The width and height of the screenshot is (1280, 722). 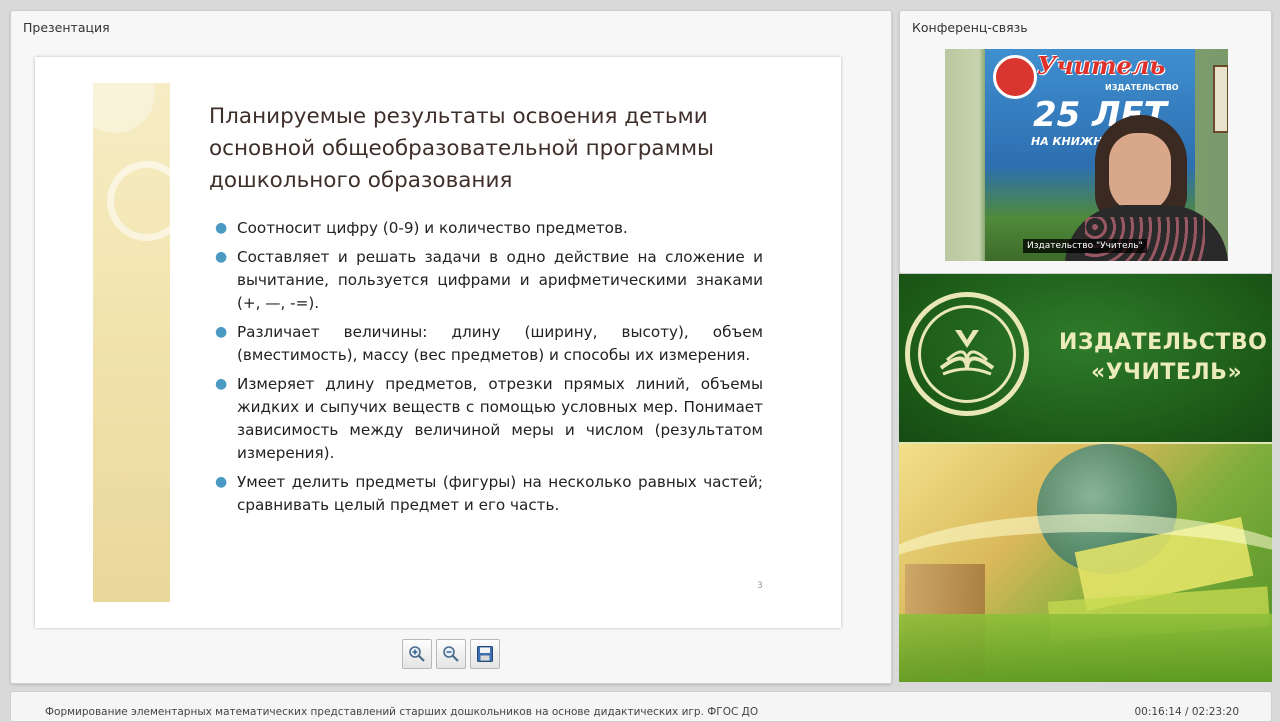 I want to click on decor-circle, so click(x=124, y=108).